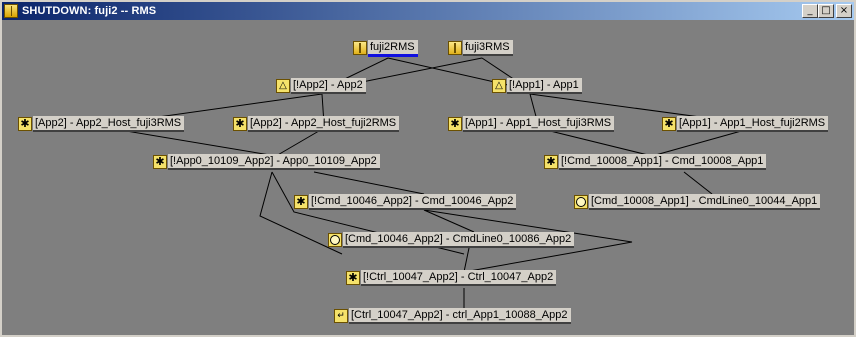 The width and height of the screenshot is (856, 337). What do you see at coordinates (539, 124) in the screenshot?
I see `node-label: [App1] - App1_Host_fuji3RMS` at bounding box center [539, 124].